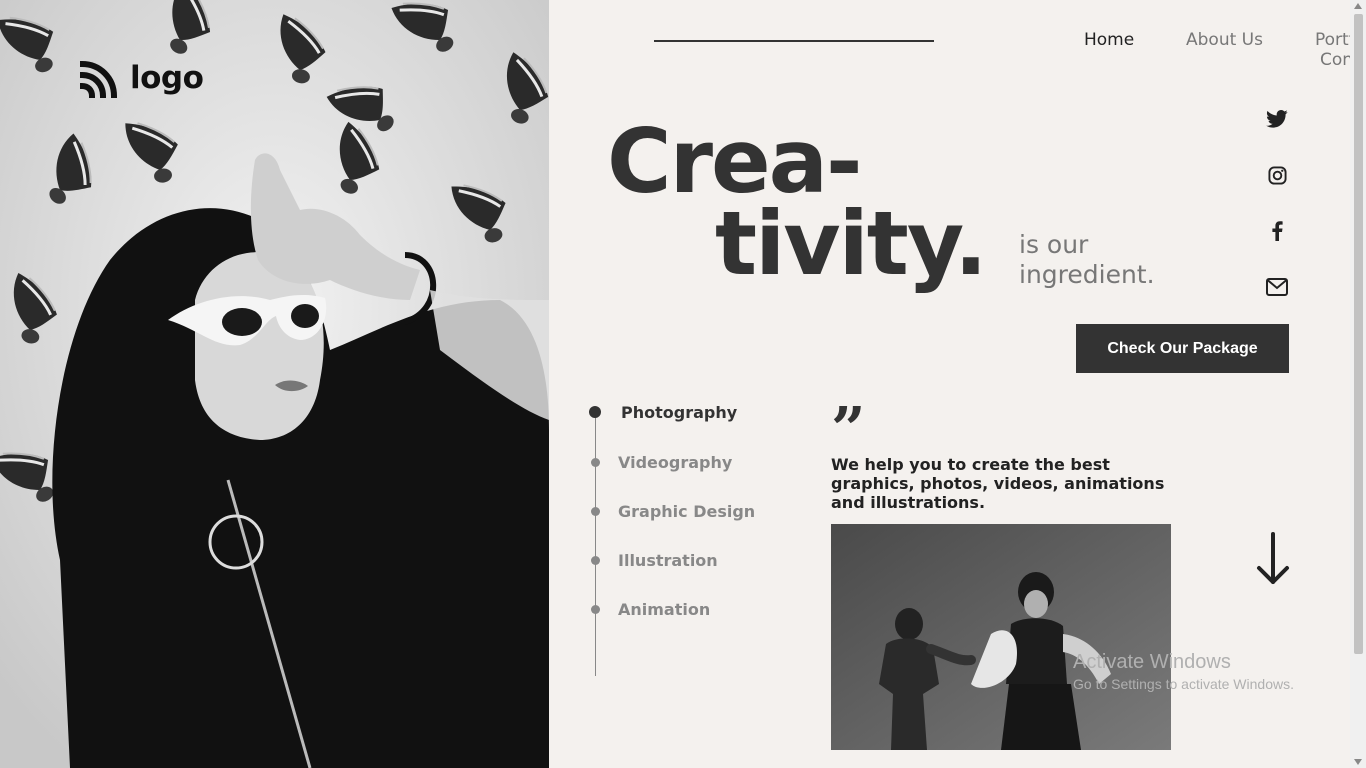  I want to click on arrow-down-icon, so click(1273, 559).